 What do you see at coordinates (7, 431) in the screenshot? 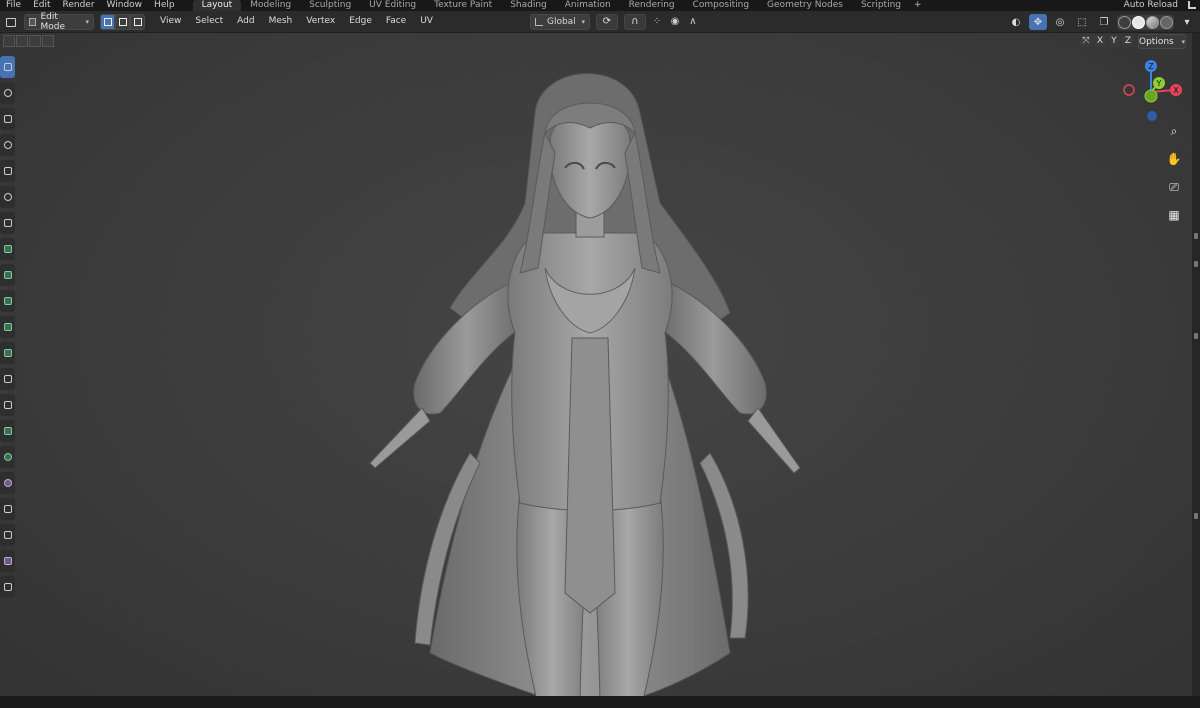
I see `tool-poly-build` at bounding box center [7, 431].